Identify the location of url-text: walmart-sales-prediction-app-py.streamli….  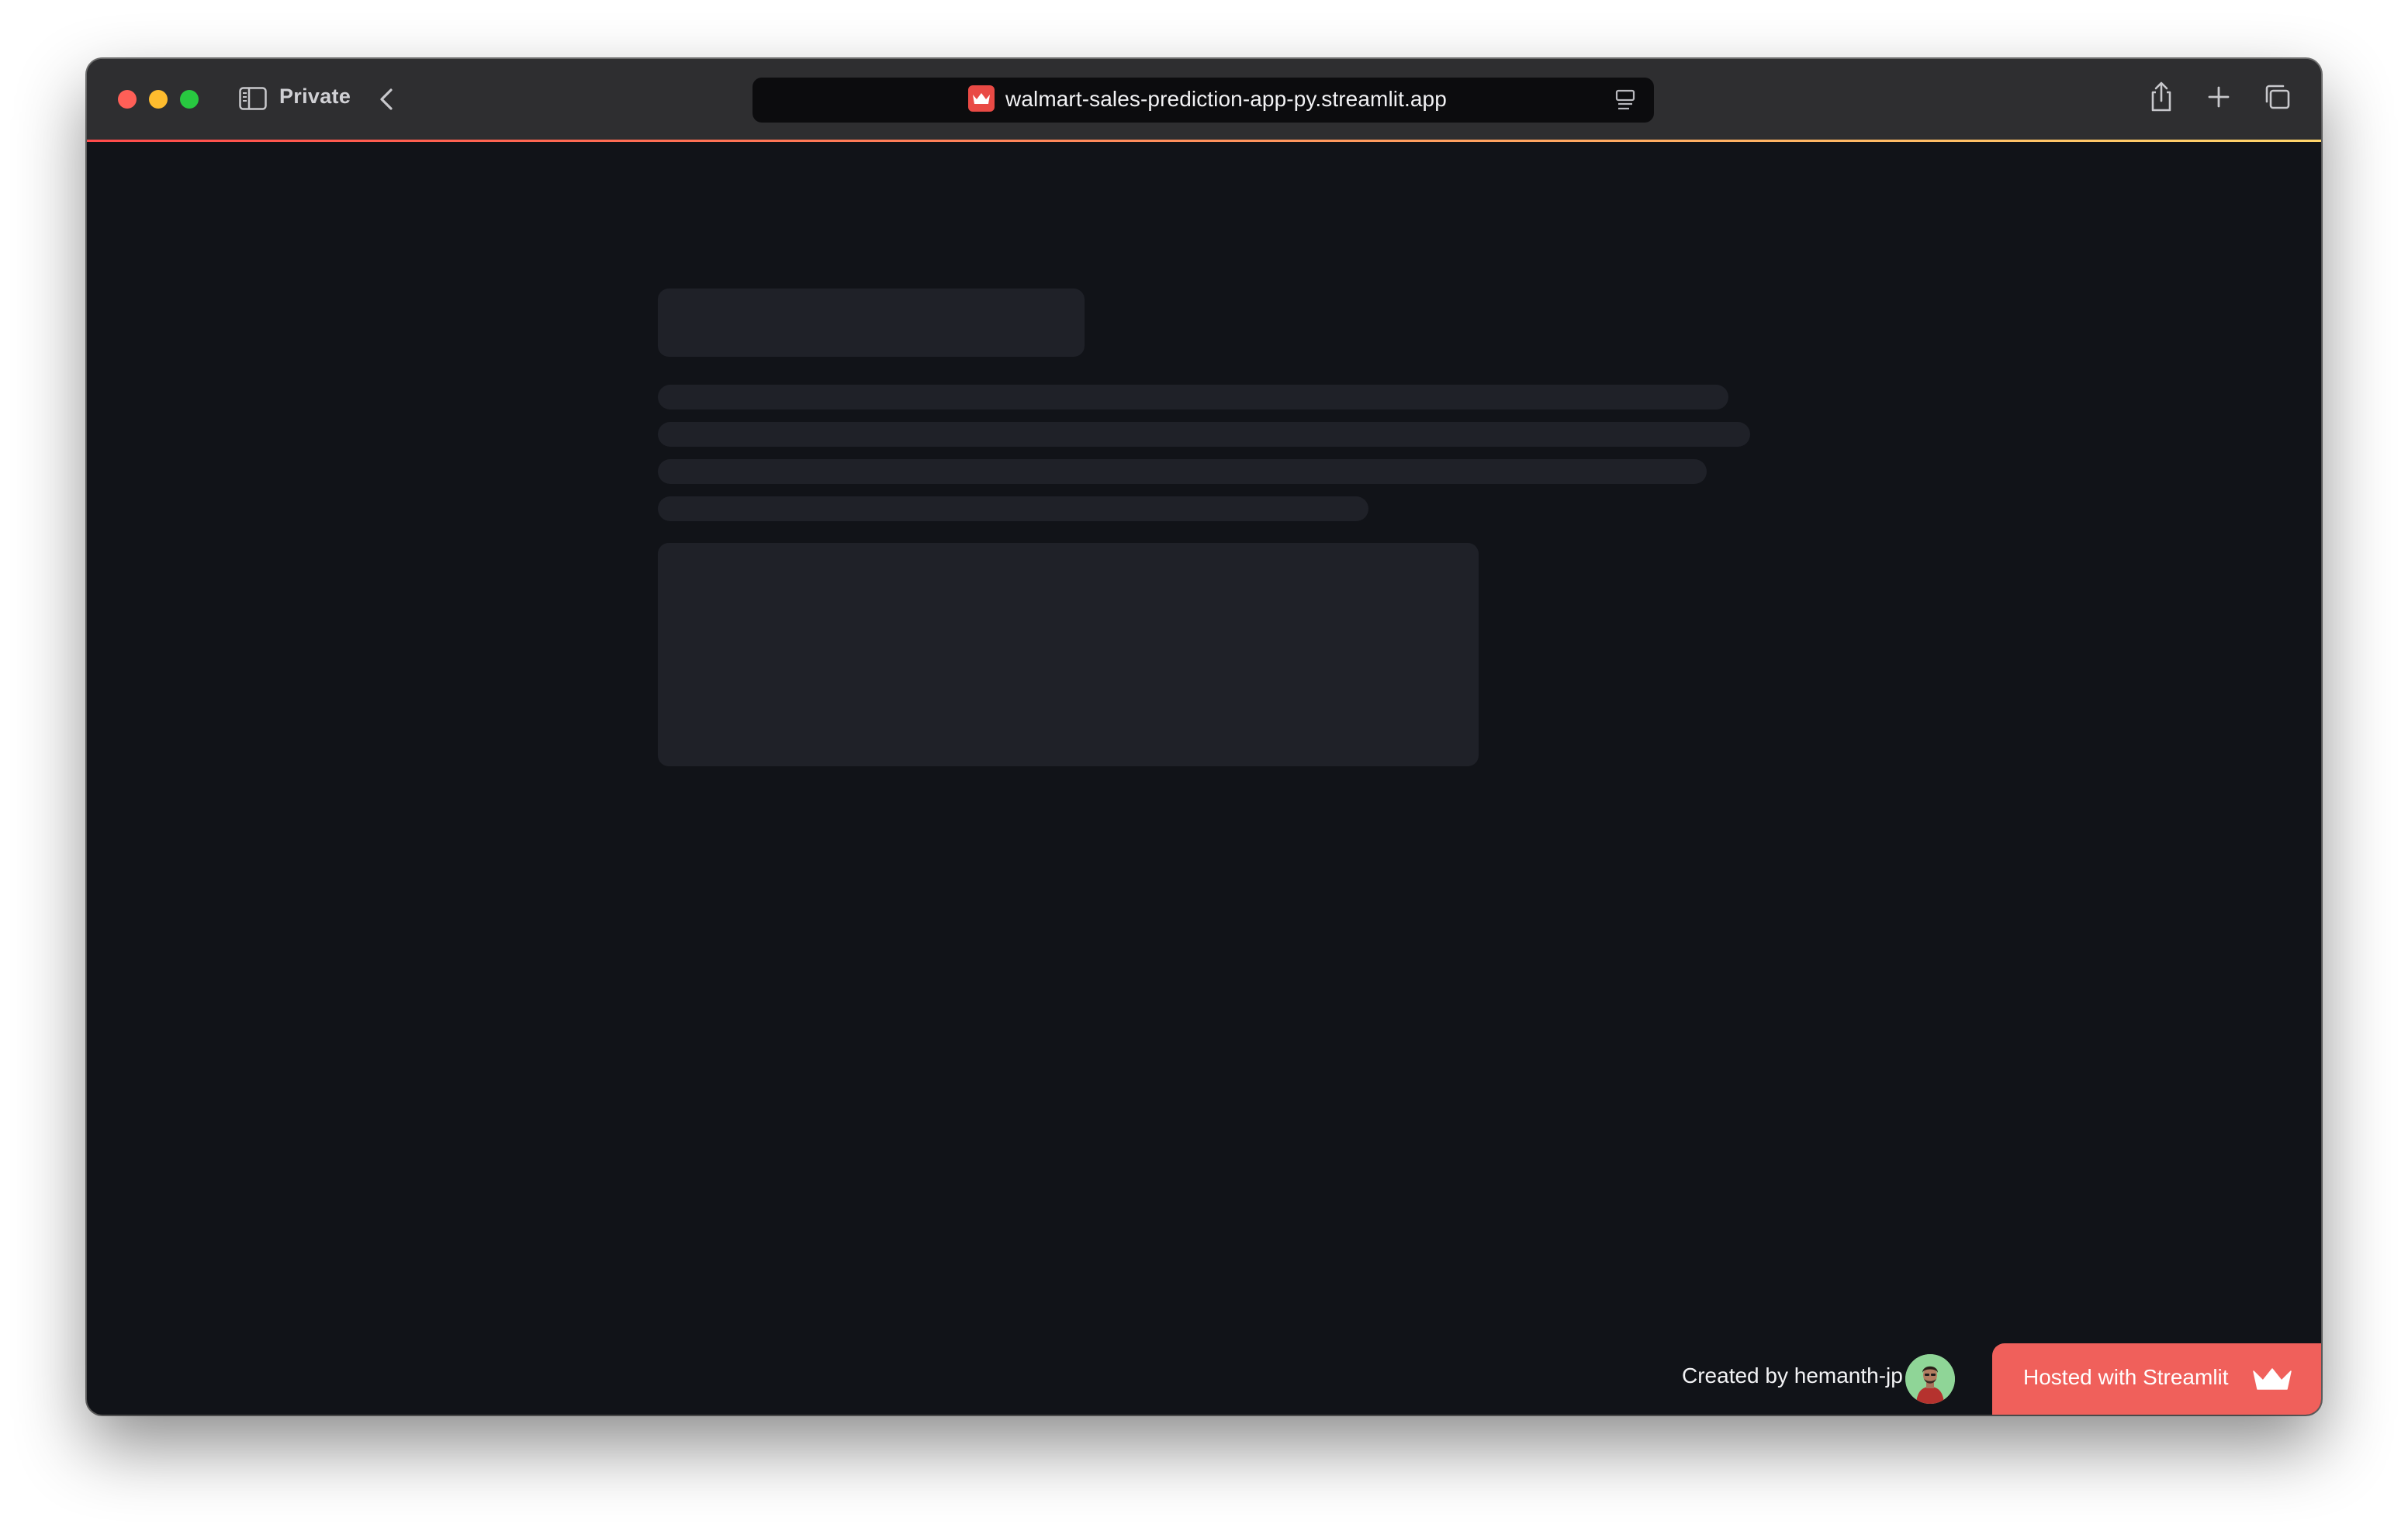
(1226, 99).